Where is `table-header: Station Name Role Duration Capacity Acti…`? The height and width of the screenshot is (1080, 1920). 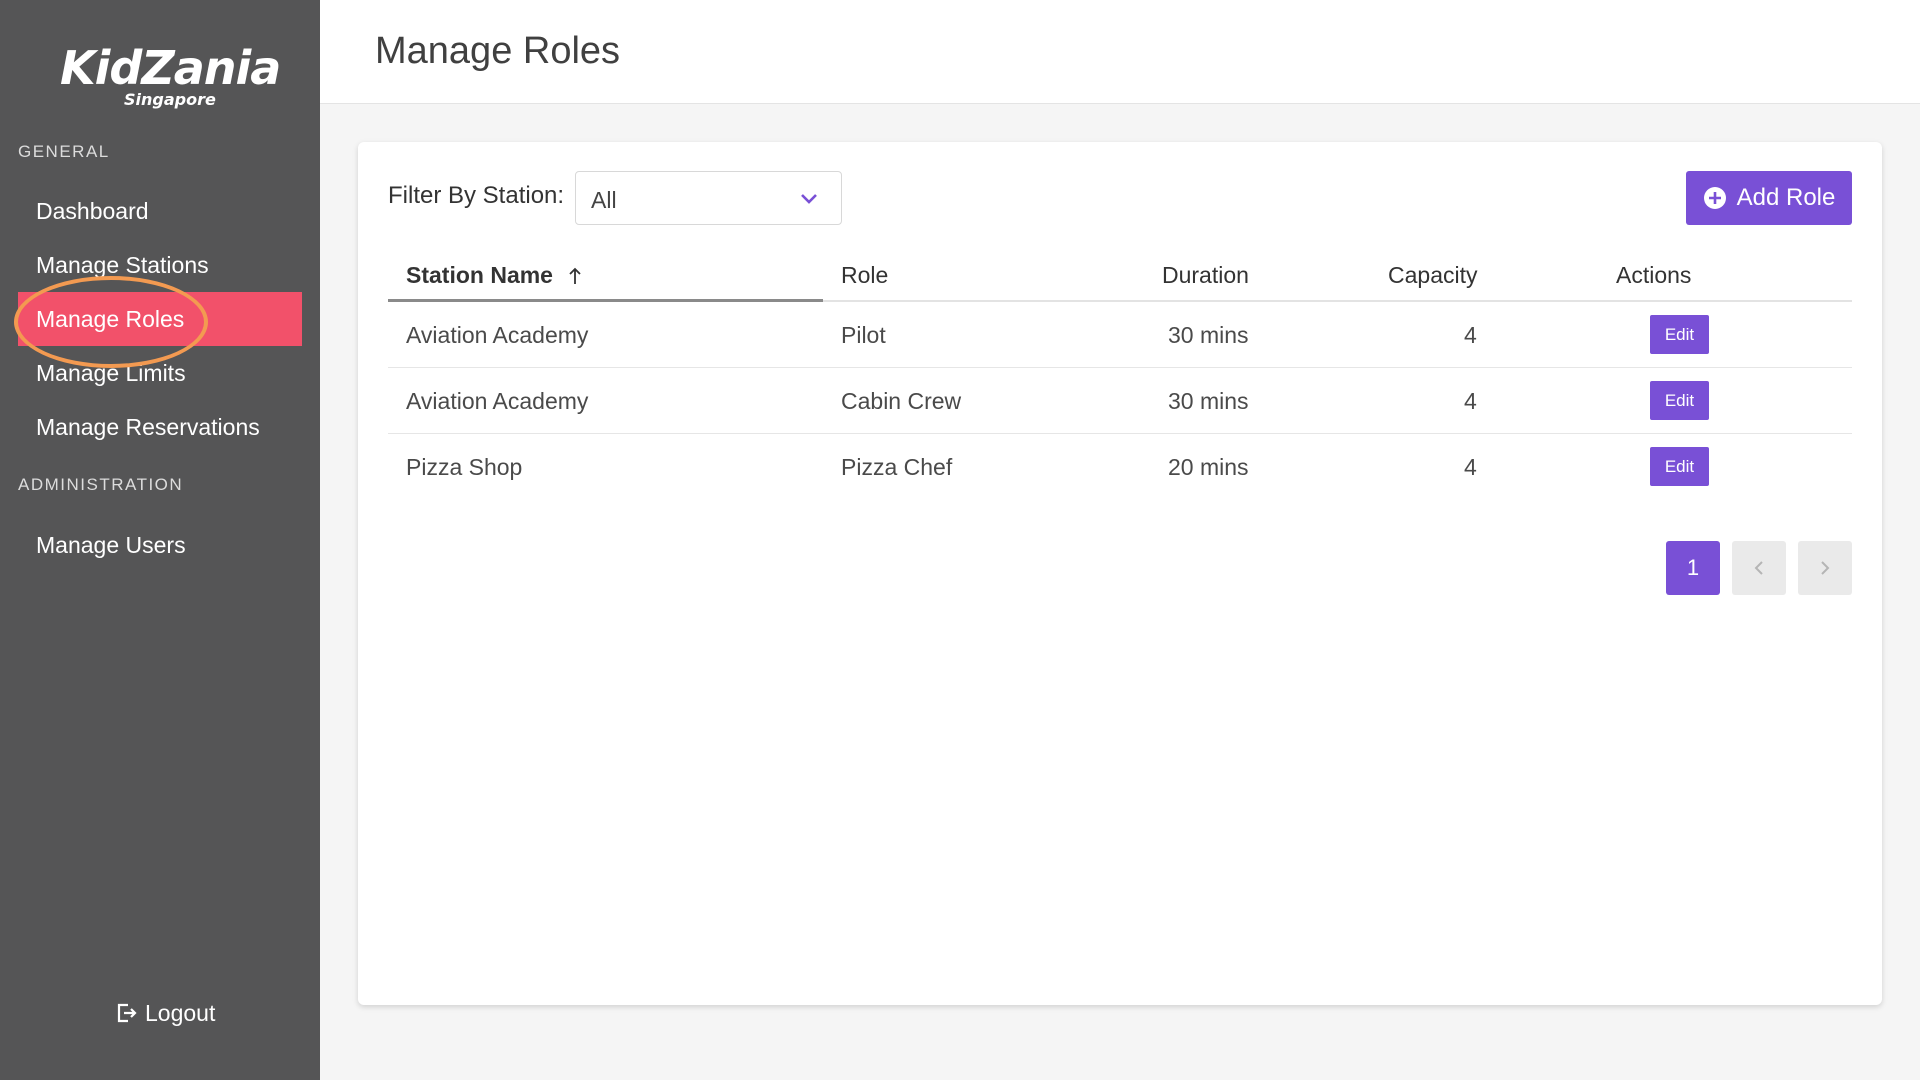 table-header: Station Name Role Duration Capacity Acti… is located at coordinates (1120, 274).